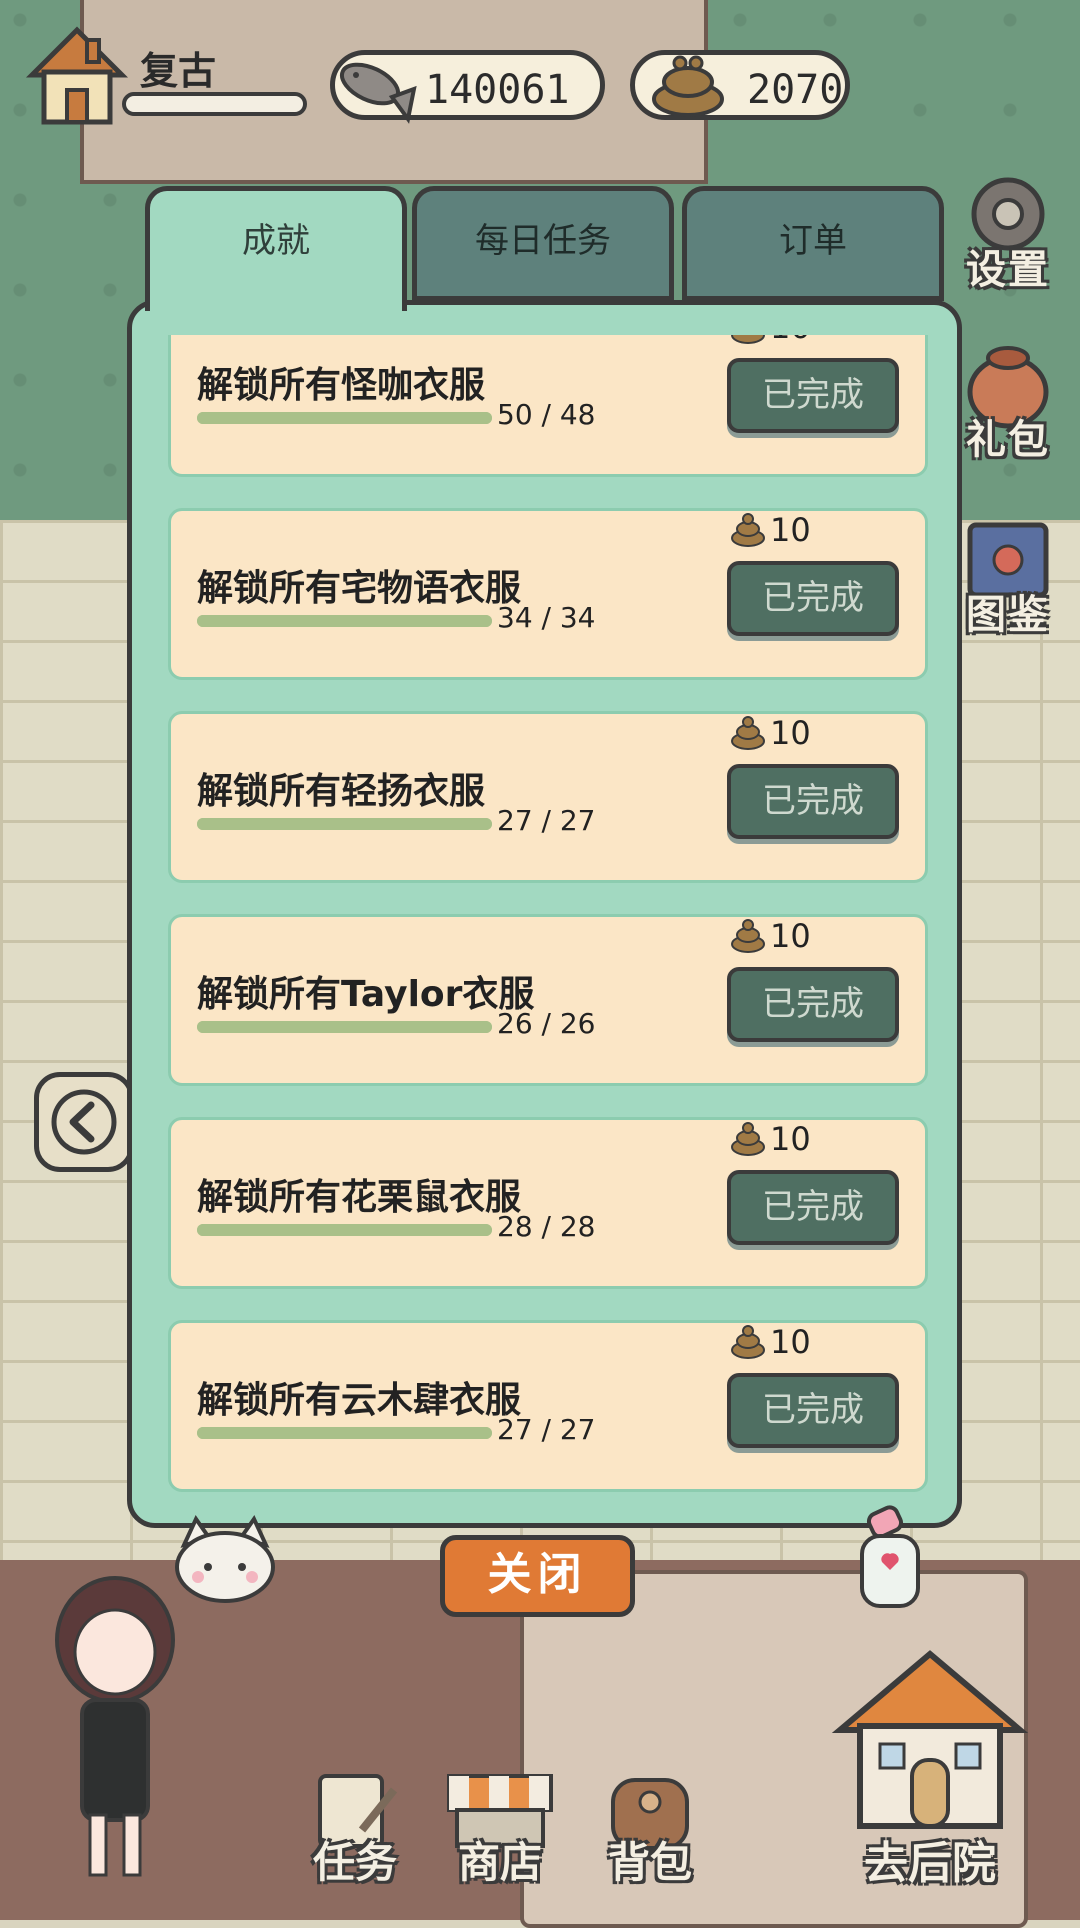 The width and height of the screenshot is (1080, 1928). I want to click on back-button, so click(84, 1122).